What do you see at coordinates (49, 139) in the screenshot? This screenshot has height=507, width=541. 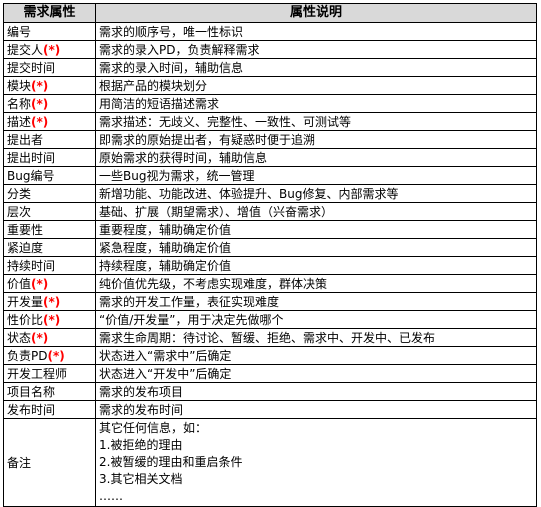 I see `attribute-name-cell: 提出者` at bounding box center [49, 139].